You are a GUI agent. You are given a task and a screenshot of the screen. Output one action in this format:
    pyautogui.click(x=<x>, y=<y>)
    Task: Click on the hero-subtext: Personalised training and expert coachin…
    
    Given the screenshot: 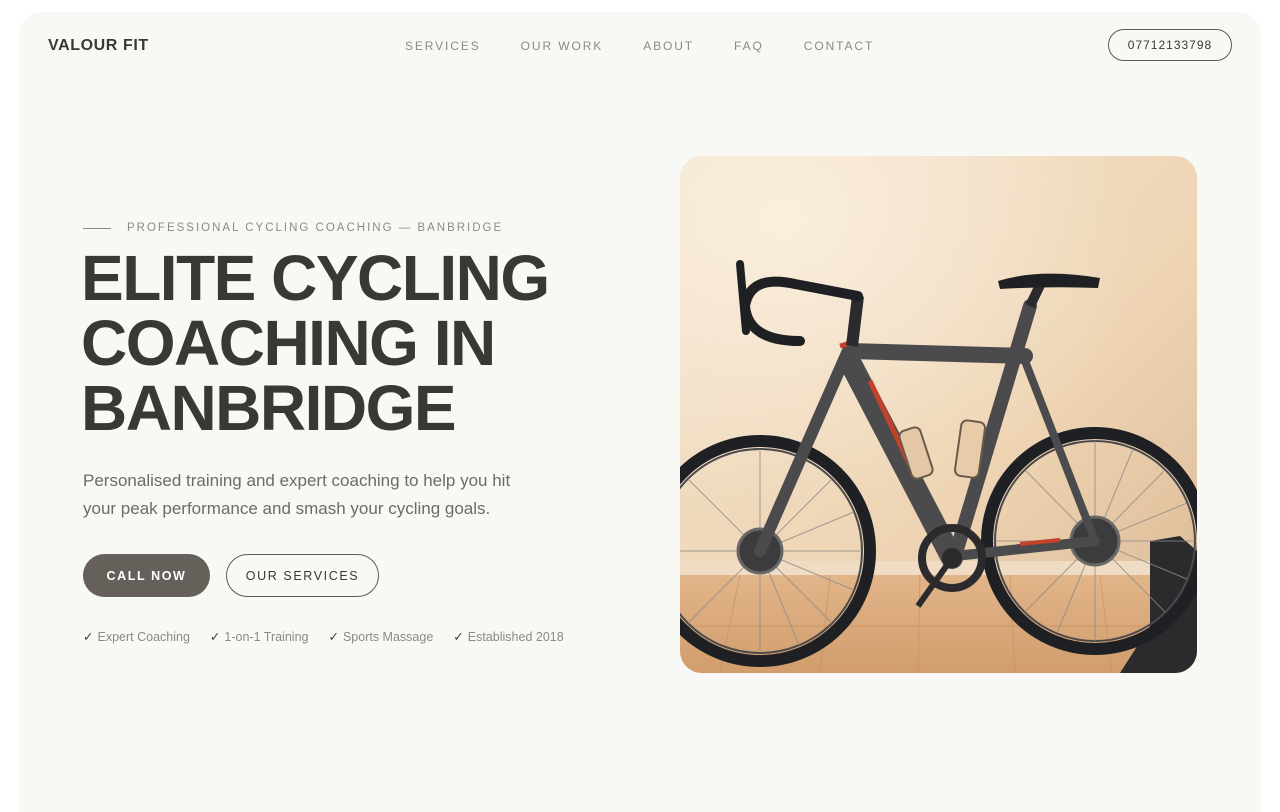 What is the action you would take?
    pyautogui.click(x=297, y=494)
    